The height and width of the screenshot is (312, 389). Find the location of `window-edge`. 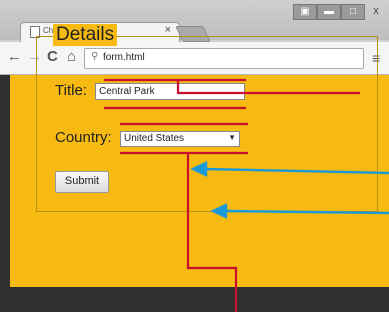

window-edge is located at coordinates (5, 181).